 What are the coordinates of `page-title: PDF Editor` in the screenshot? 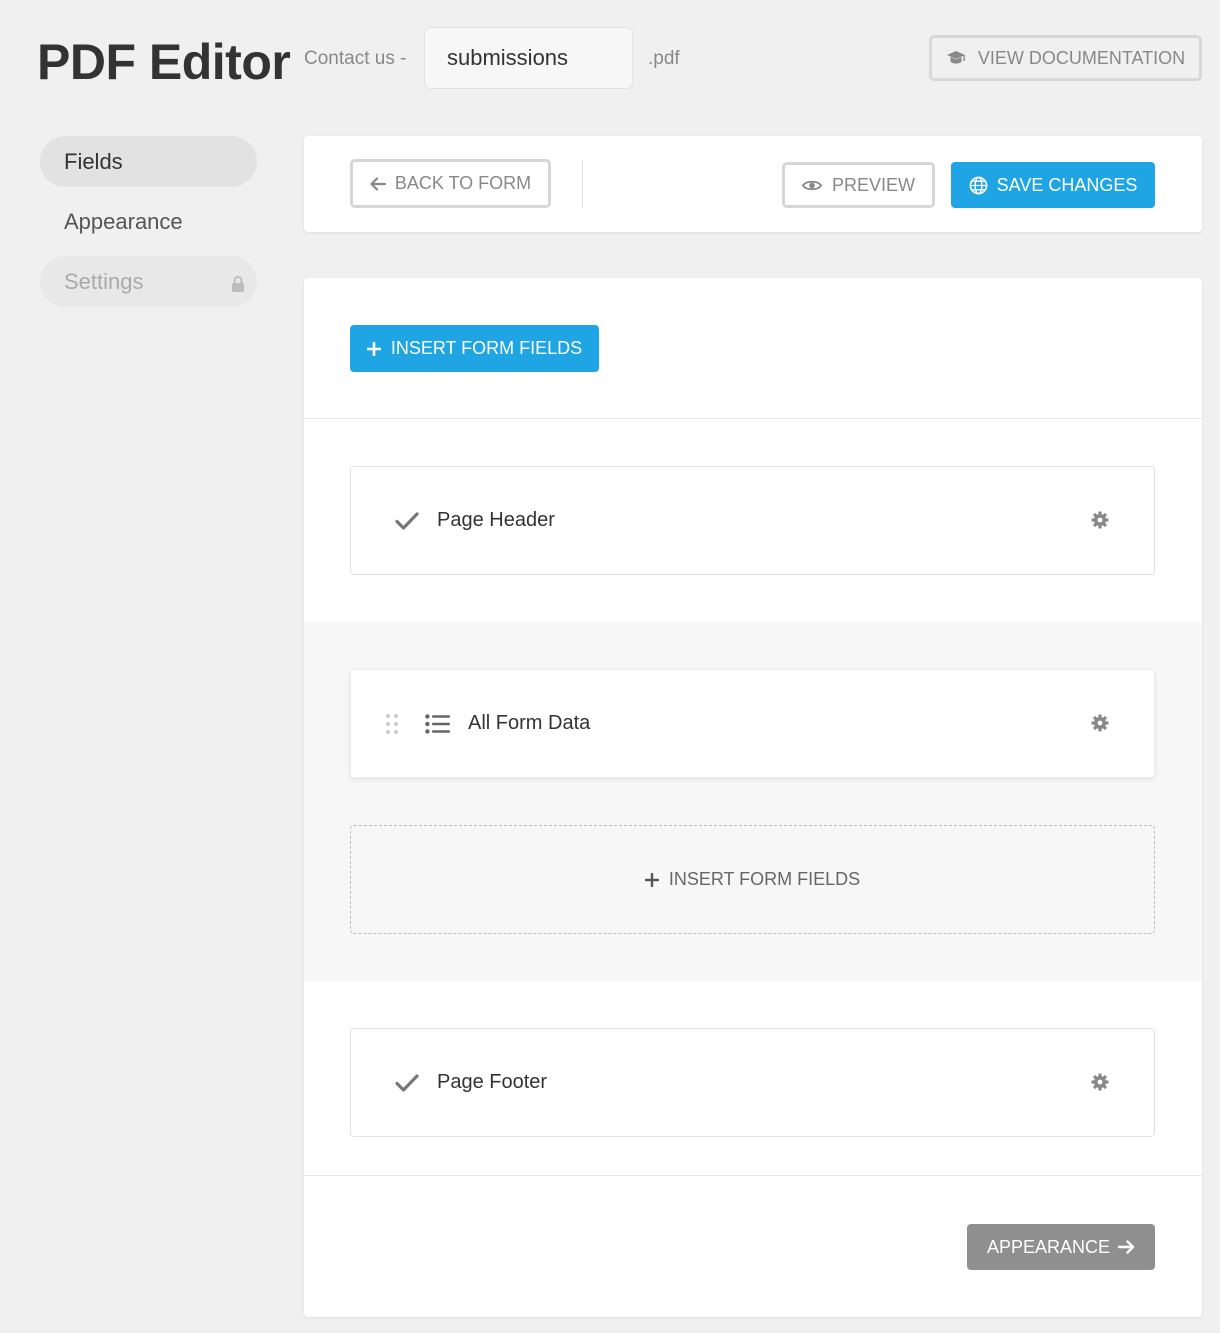 It's located at (164, 62).